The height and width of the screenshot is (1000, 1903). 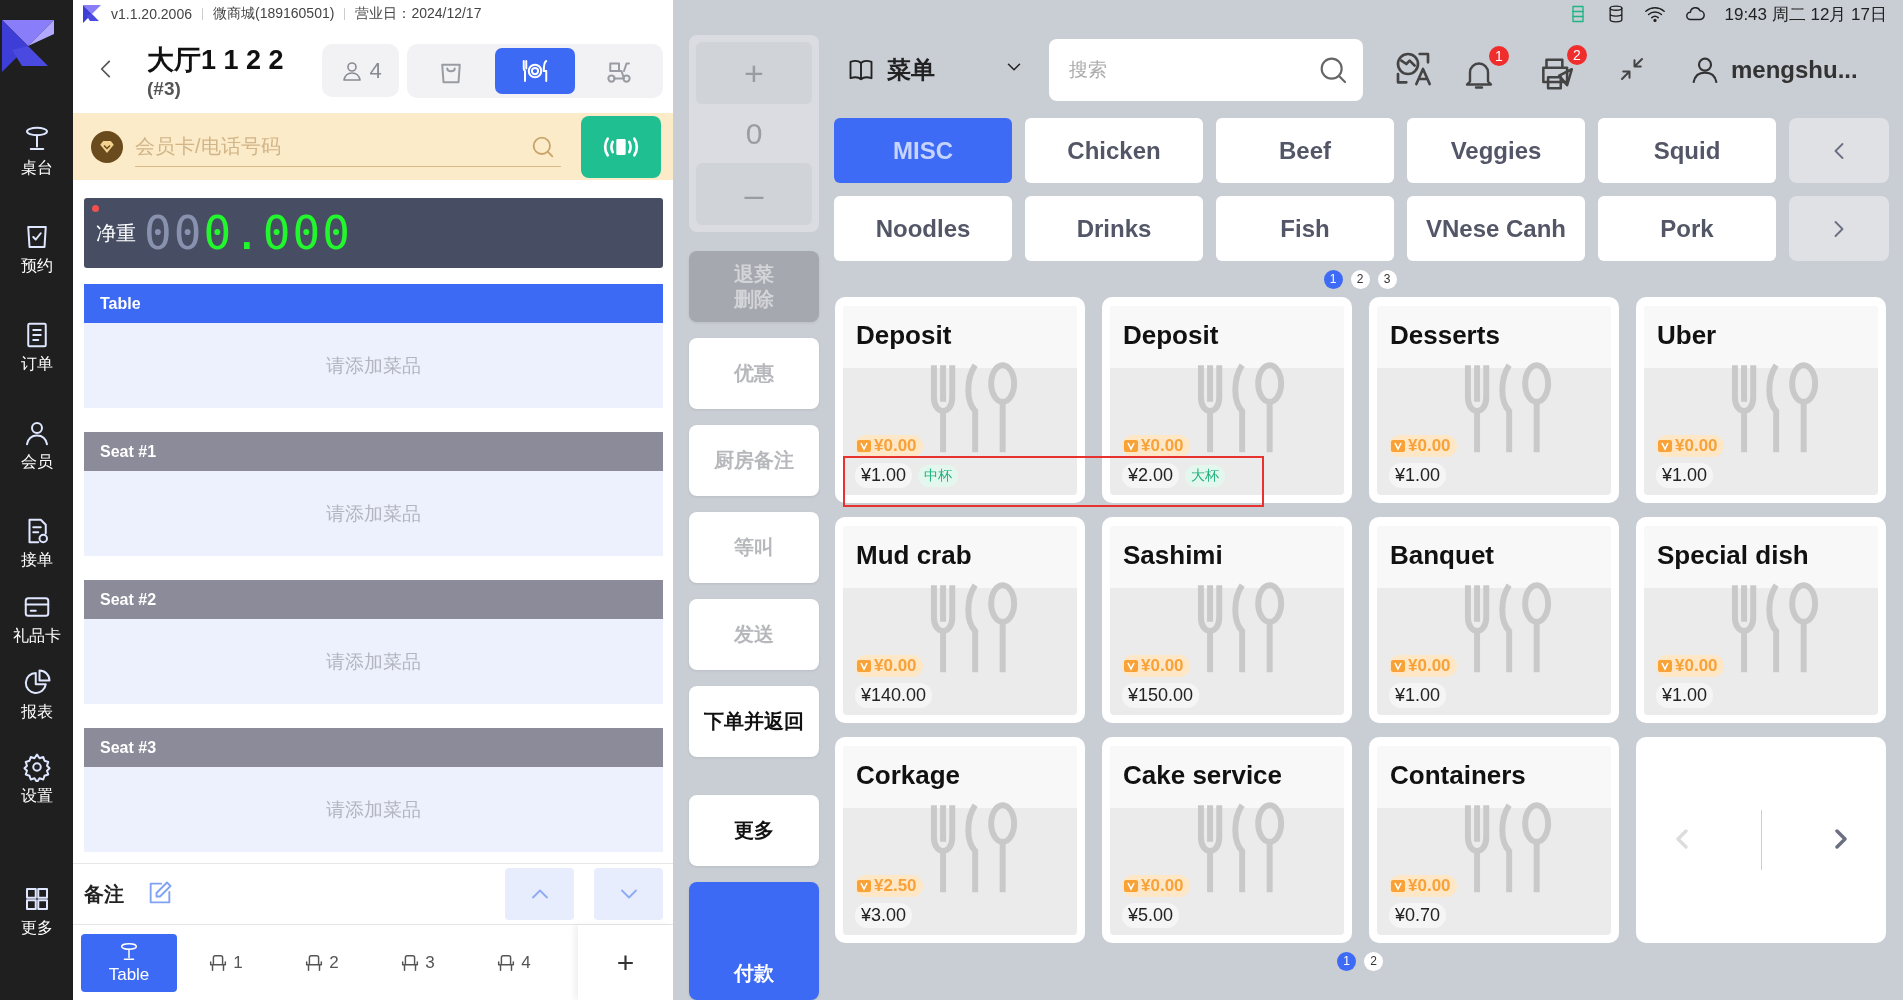 I want to click on quantity-value: 0, so click(x=754, y=133).